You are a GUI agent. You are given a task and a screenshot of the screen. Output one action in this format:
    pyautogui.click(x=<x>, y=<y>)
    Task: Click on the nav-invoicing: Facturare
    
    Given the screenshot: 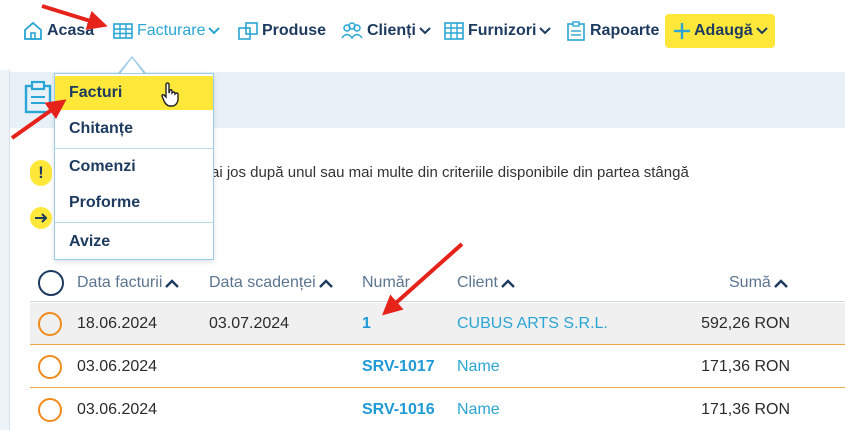 What is the action you would take?
    pyautogui.click(x=166, y=31)
    